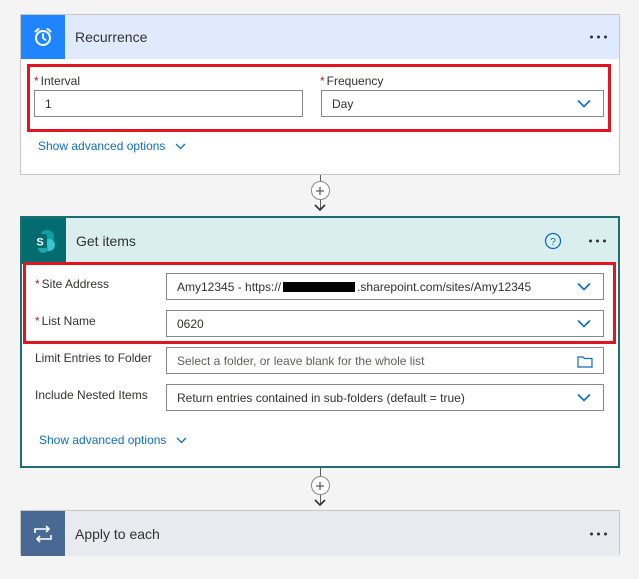  What do you see at coordinates (111, 37) in the screenshot?
I see `recurrence-title: Recurrence` at bounding box center [111, 37].